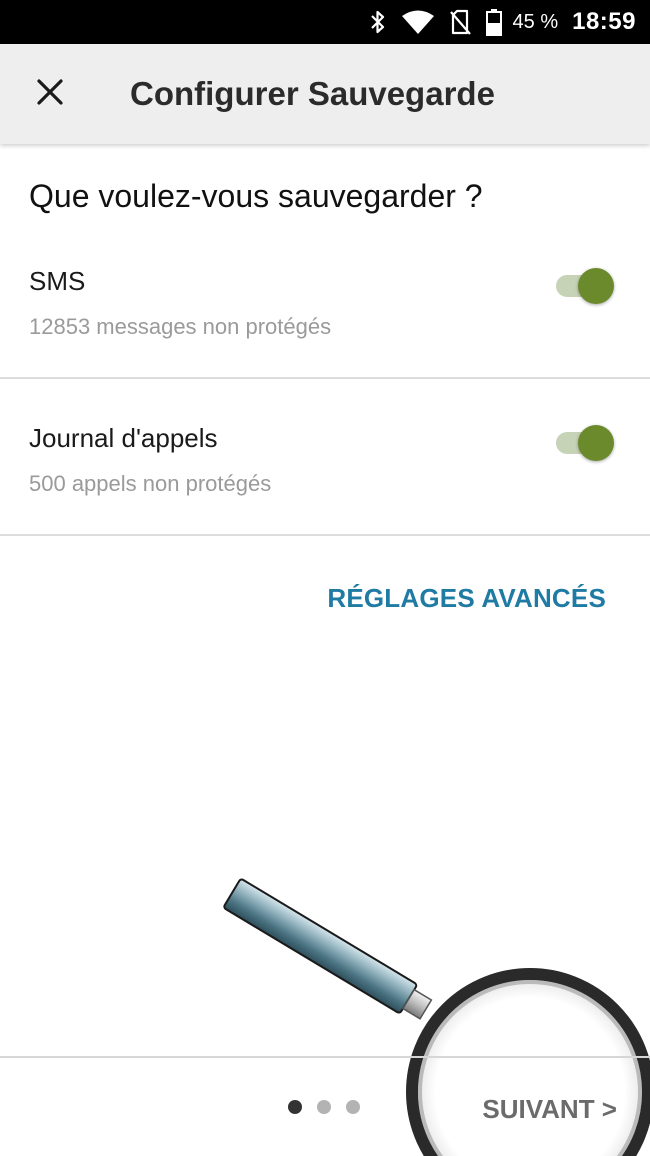 This screenshot has height=1156, width=650. Describe the element at coordinates (494, 22) in the screenshot. I see `battery-icon` at that location.